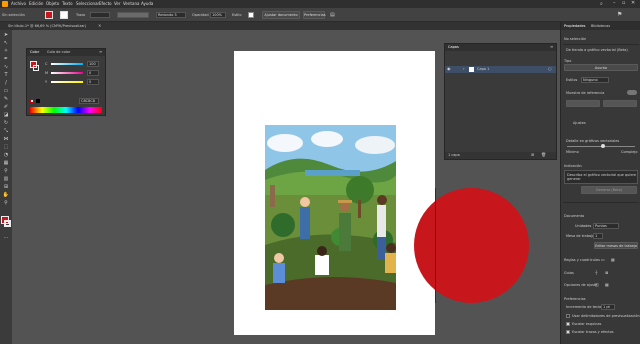 The width and height of the screenshot is (640, 344). I want to click on rectangle-tool-icon: ▭, so click(6, 91).